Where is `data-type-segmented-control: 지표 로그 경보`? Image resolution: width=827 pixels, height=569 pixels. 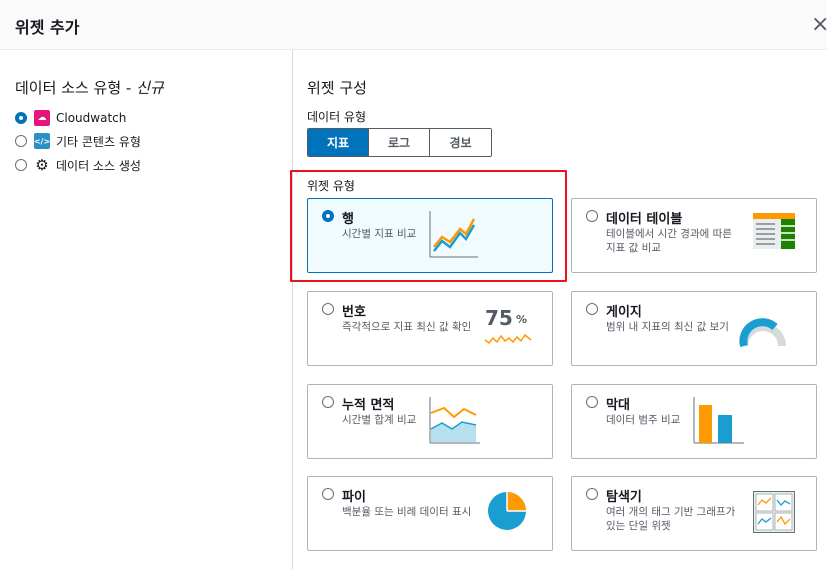 data-type-segmented-control: 지표 로그 경보 is located at coordinates (399, 142).